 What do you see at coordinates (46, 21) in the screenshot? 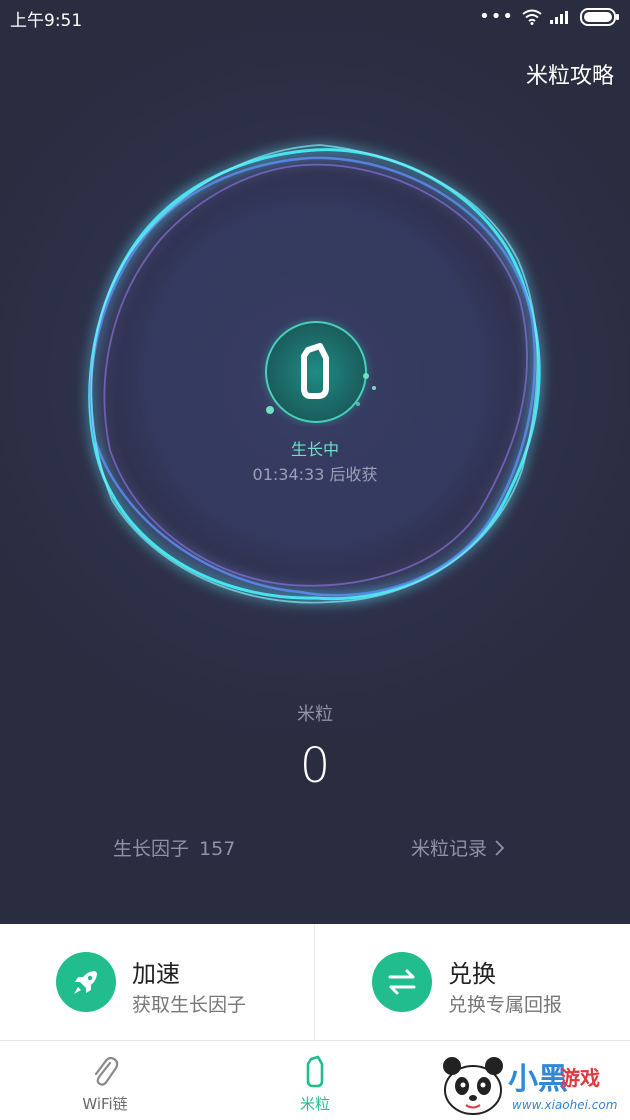
I see `status-time: 上午9:51` at bounding box center [46, 21].